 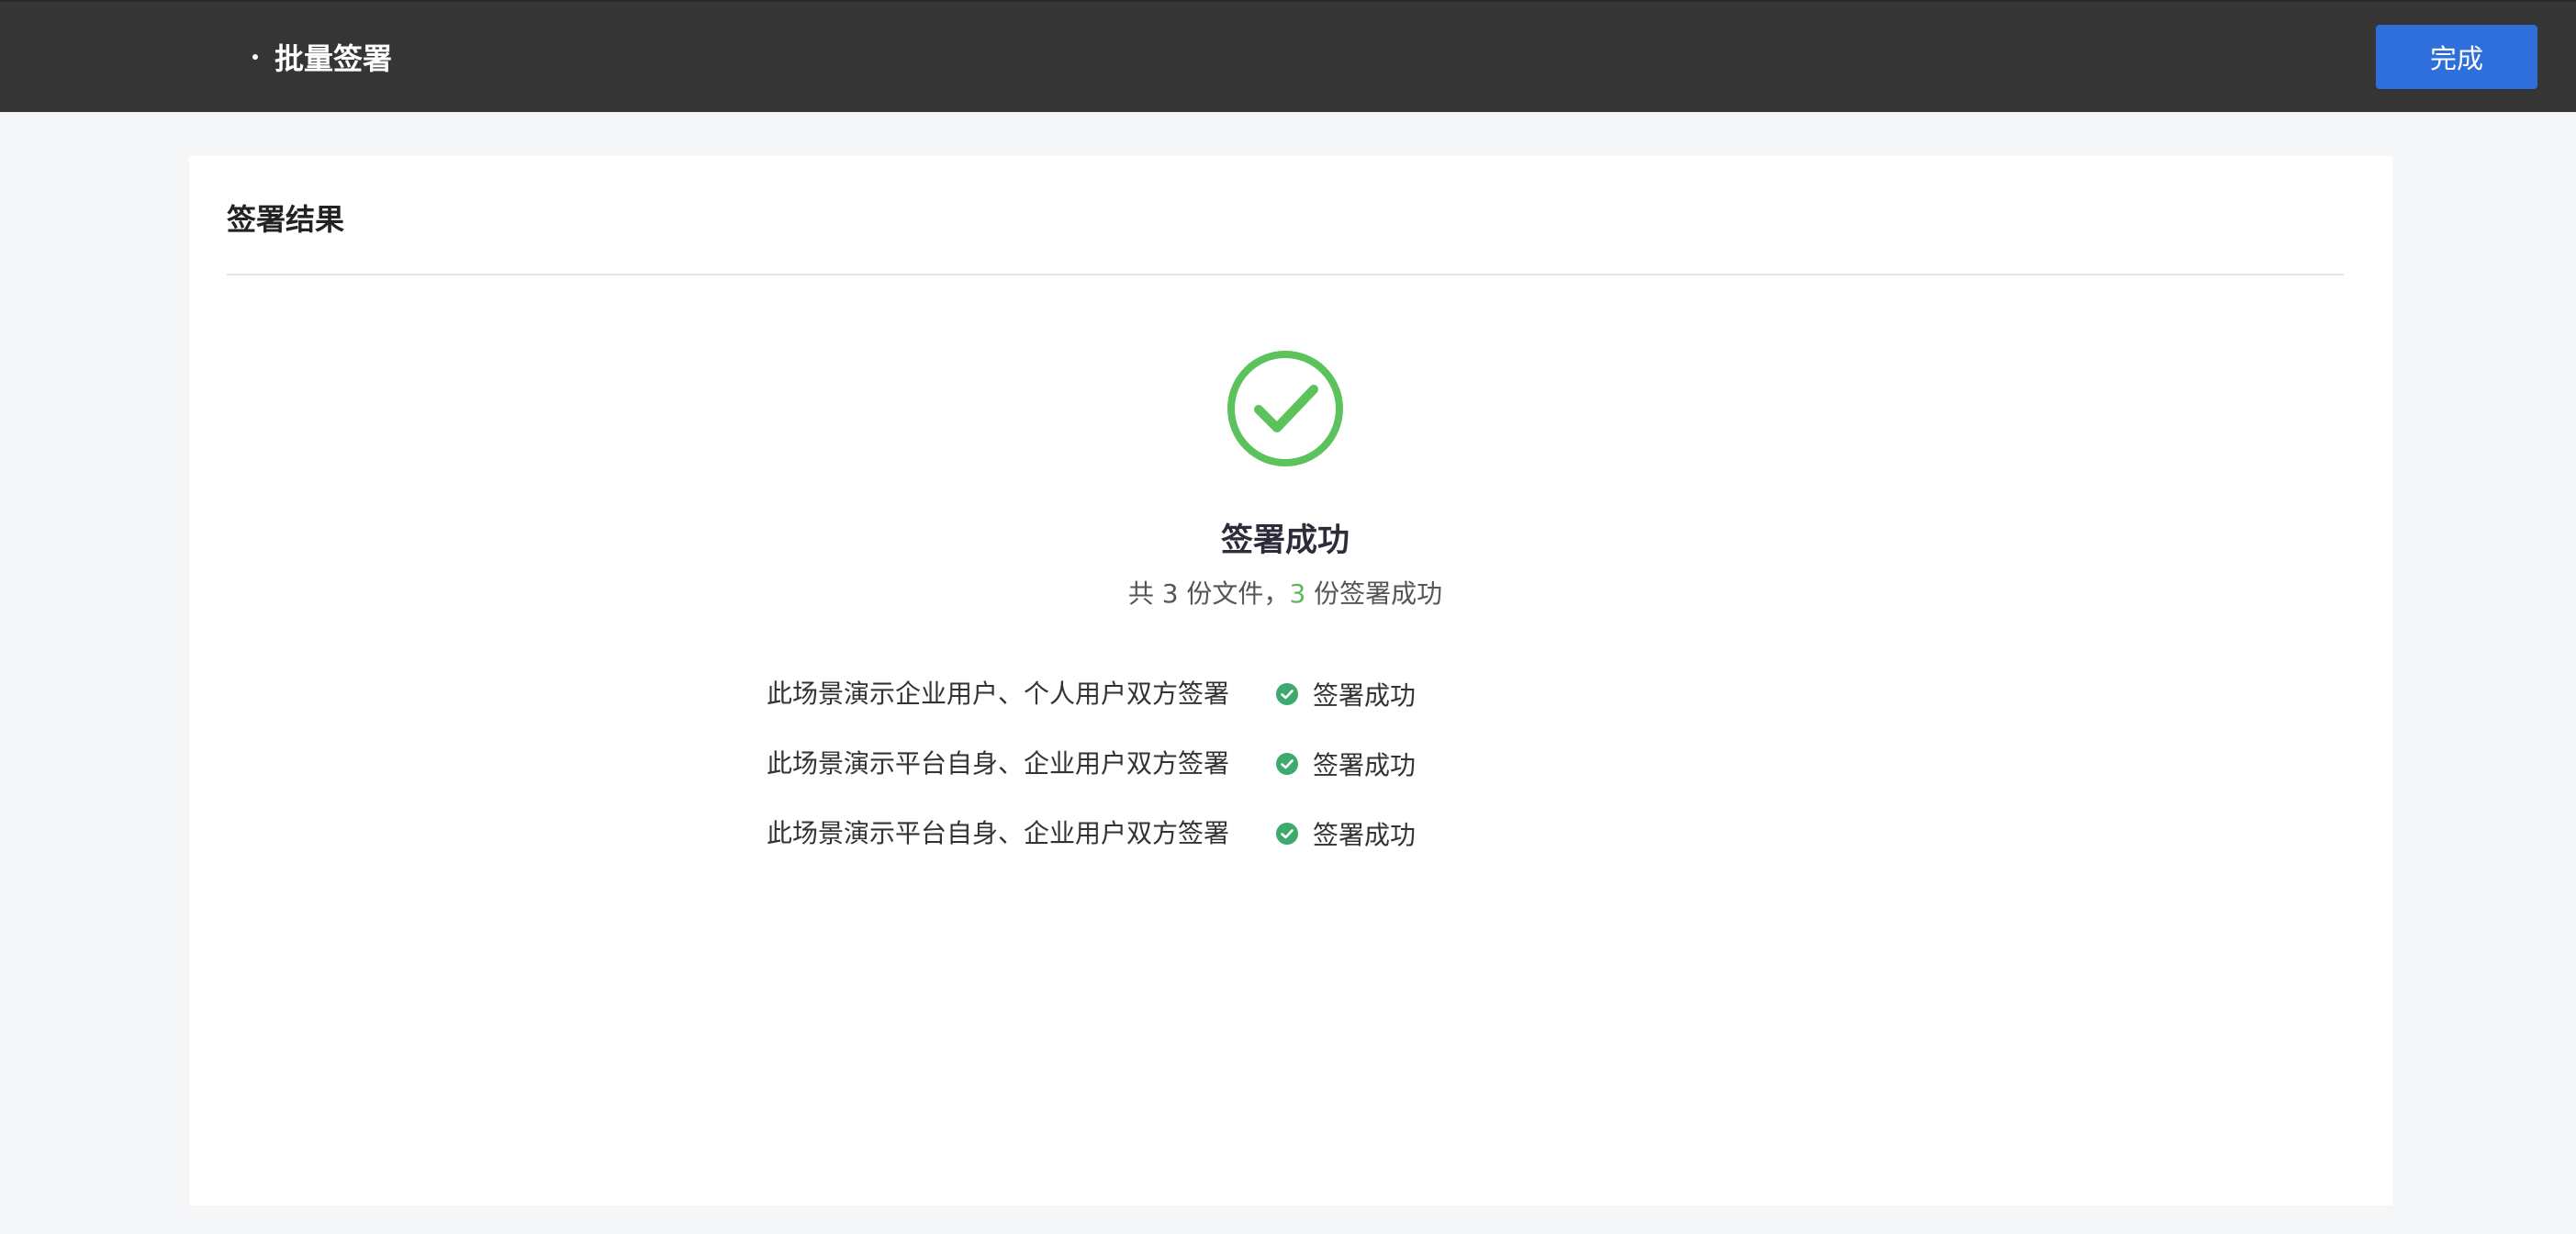 I want to click on summary-prefix: 共 3 份文件，, so click(x=1208, y=593).